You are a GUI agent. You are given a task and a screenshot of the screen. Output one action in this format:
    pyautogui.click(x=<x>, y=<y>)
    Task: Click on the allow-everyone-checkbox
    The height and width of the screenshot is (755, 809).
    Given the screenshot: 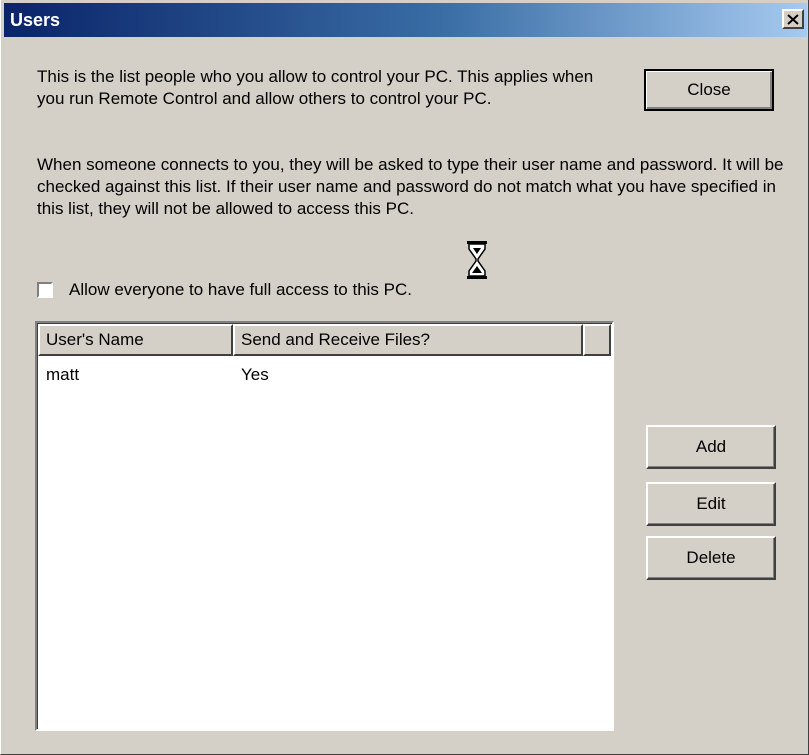 What is the action you would take?
    pyautogui.click(x=45, y=290)
    